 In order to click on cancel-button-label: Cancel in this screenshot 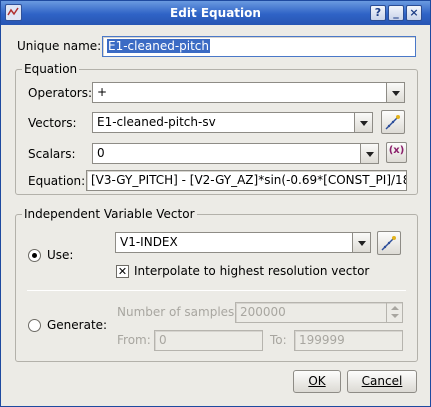, I will do `click(382, 381)`.